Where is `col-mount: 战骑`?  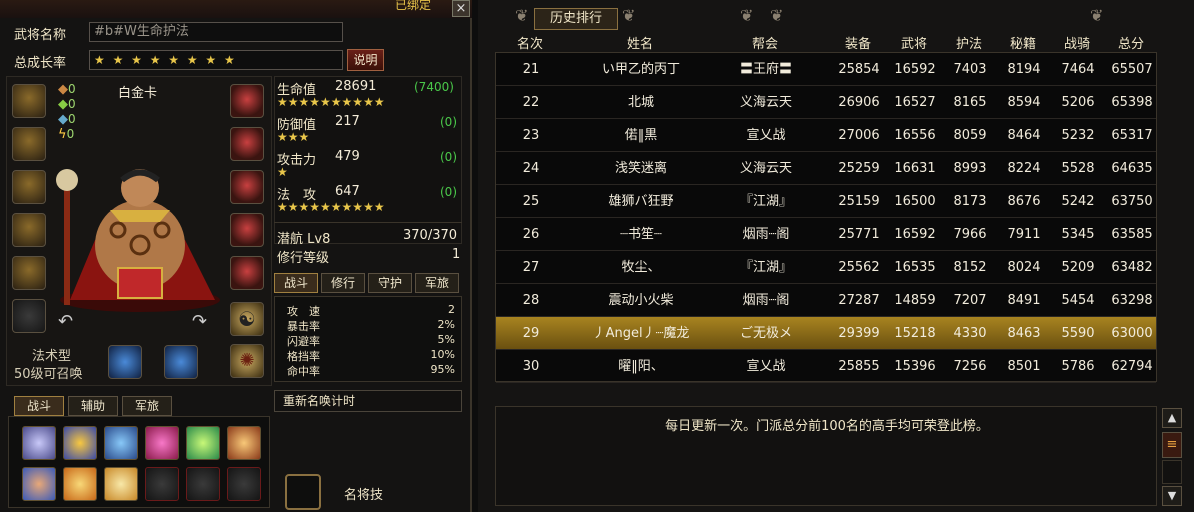 col-mount: 战骑 is located at coordinates (1076, 44).